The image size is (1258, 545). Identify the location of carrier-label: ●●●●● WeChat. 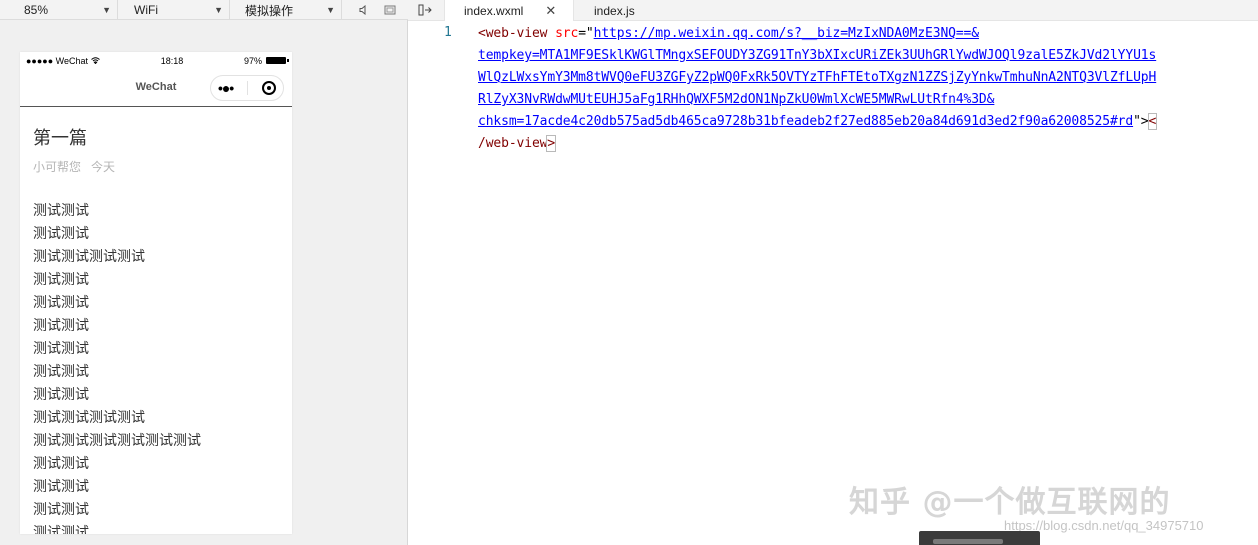
(57, 60).